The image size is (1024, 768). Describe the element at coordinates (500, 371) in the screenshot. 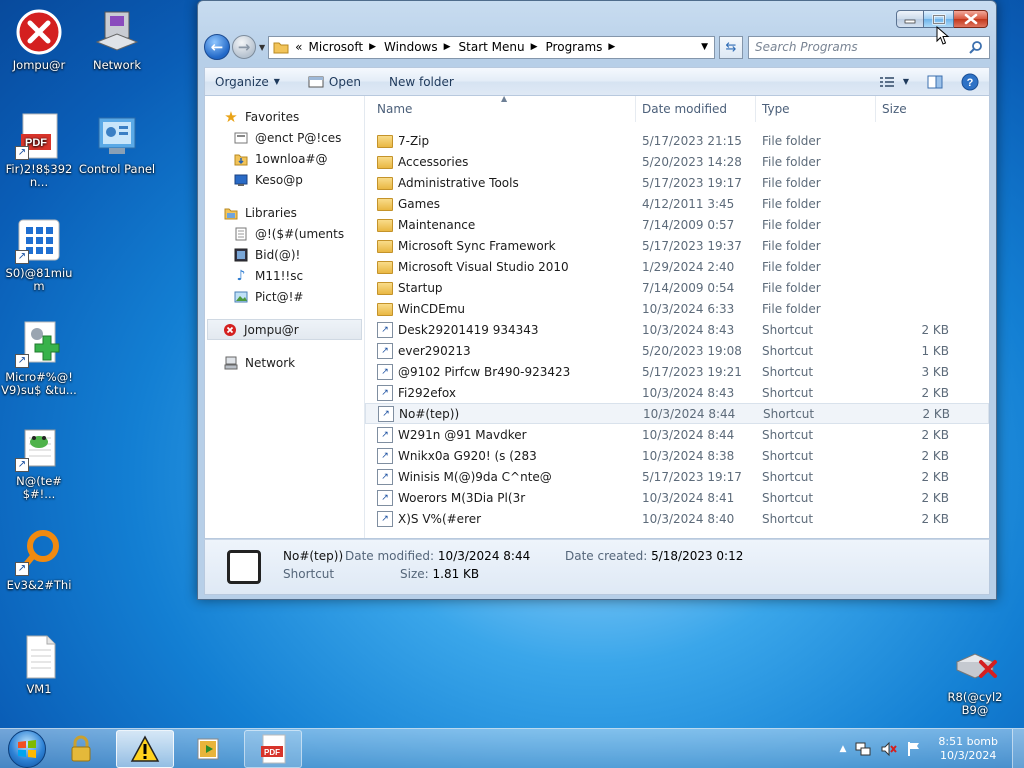

I see `file-name-cell: ↗ @9102 Pirfcw Br490-923423` at that location.